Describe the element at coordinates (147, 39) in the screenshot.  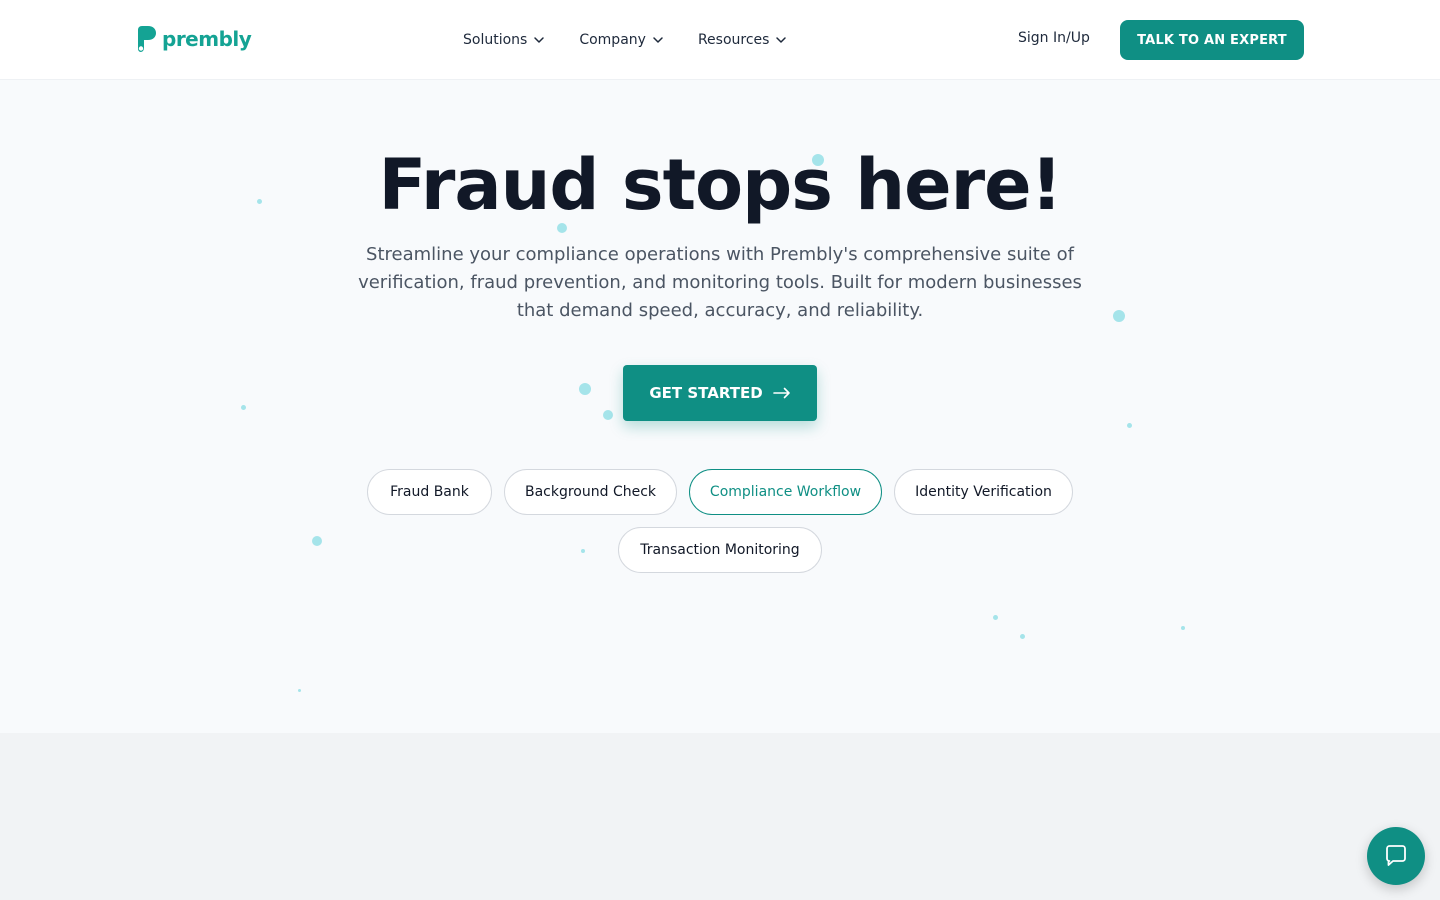
I see `prembly-logo-icon` at that location.